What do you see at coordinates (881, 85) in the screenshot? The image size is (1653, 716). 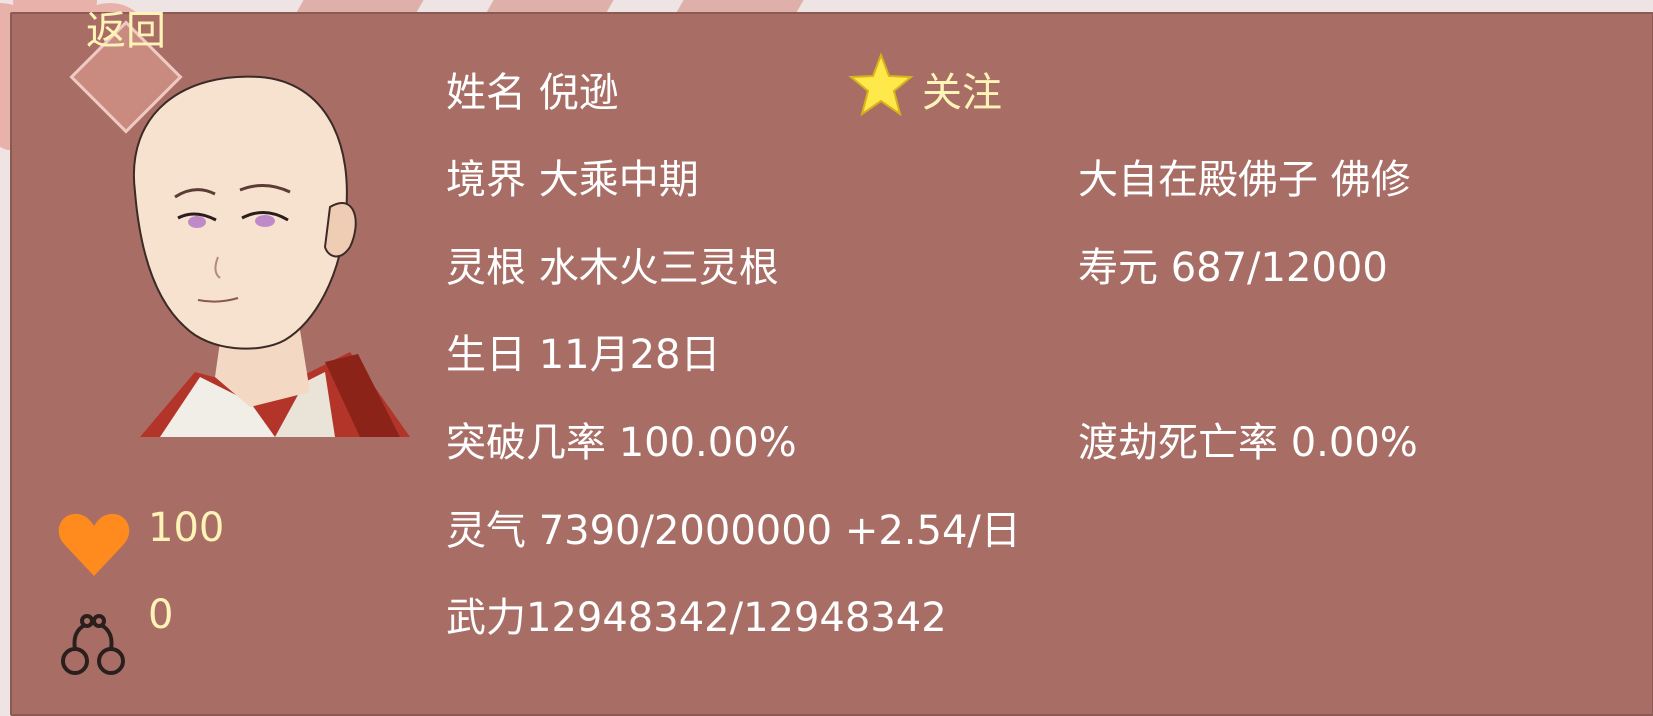 I see `star-icon` at bounding box center [881, 85].